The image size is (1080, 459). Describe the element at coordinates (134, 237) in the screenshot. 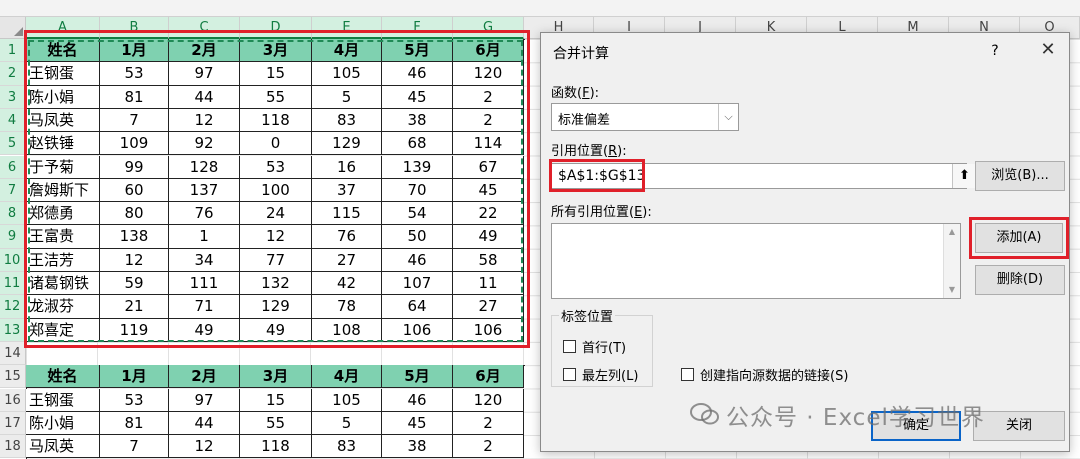

I see `table-cell: 138` at that location.